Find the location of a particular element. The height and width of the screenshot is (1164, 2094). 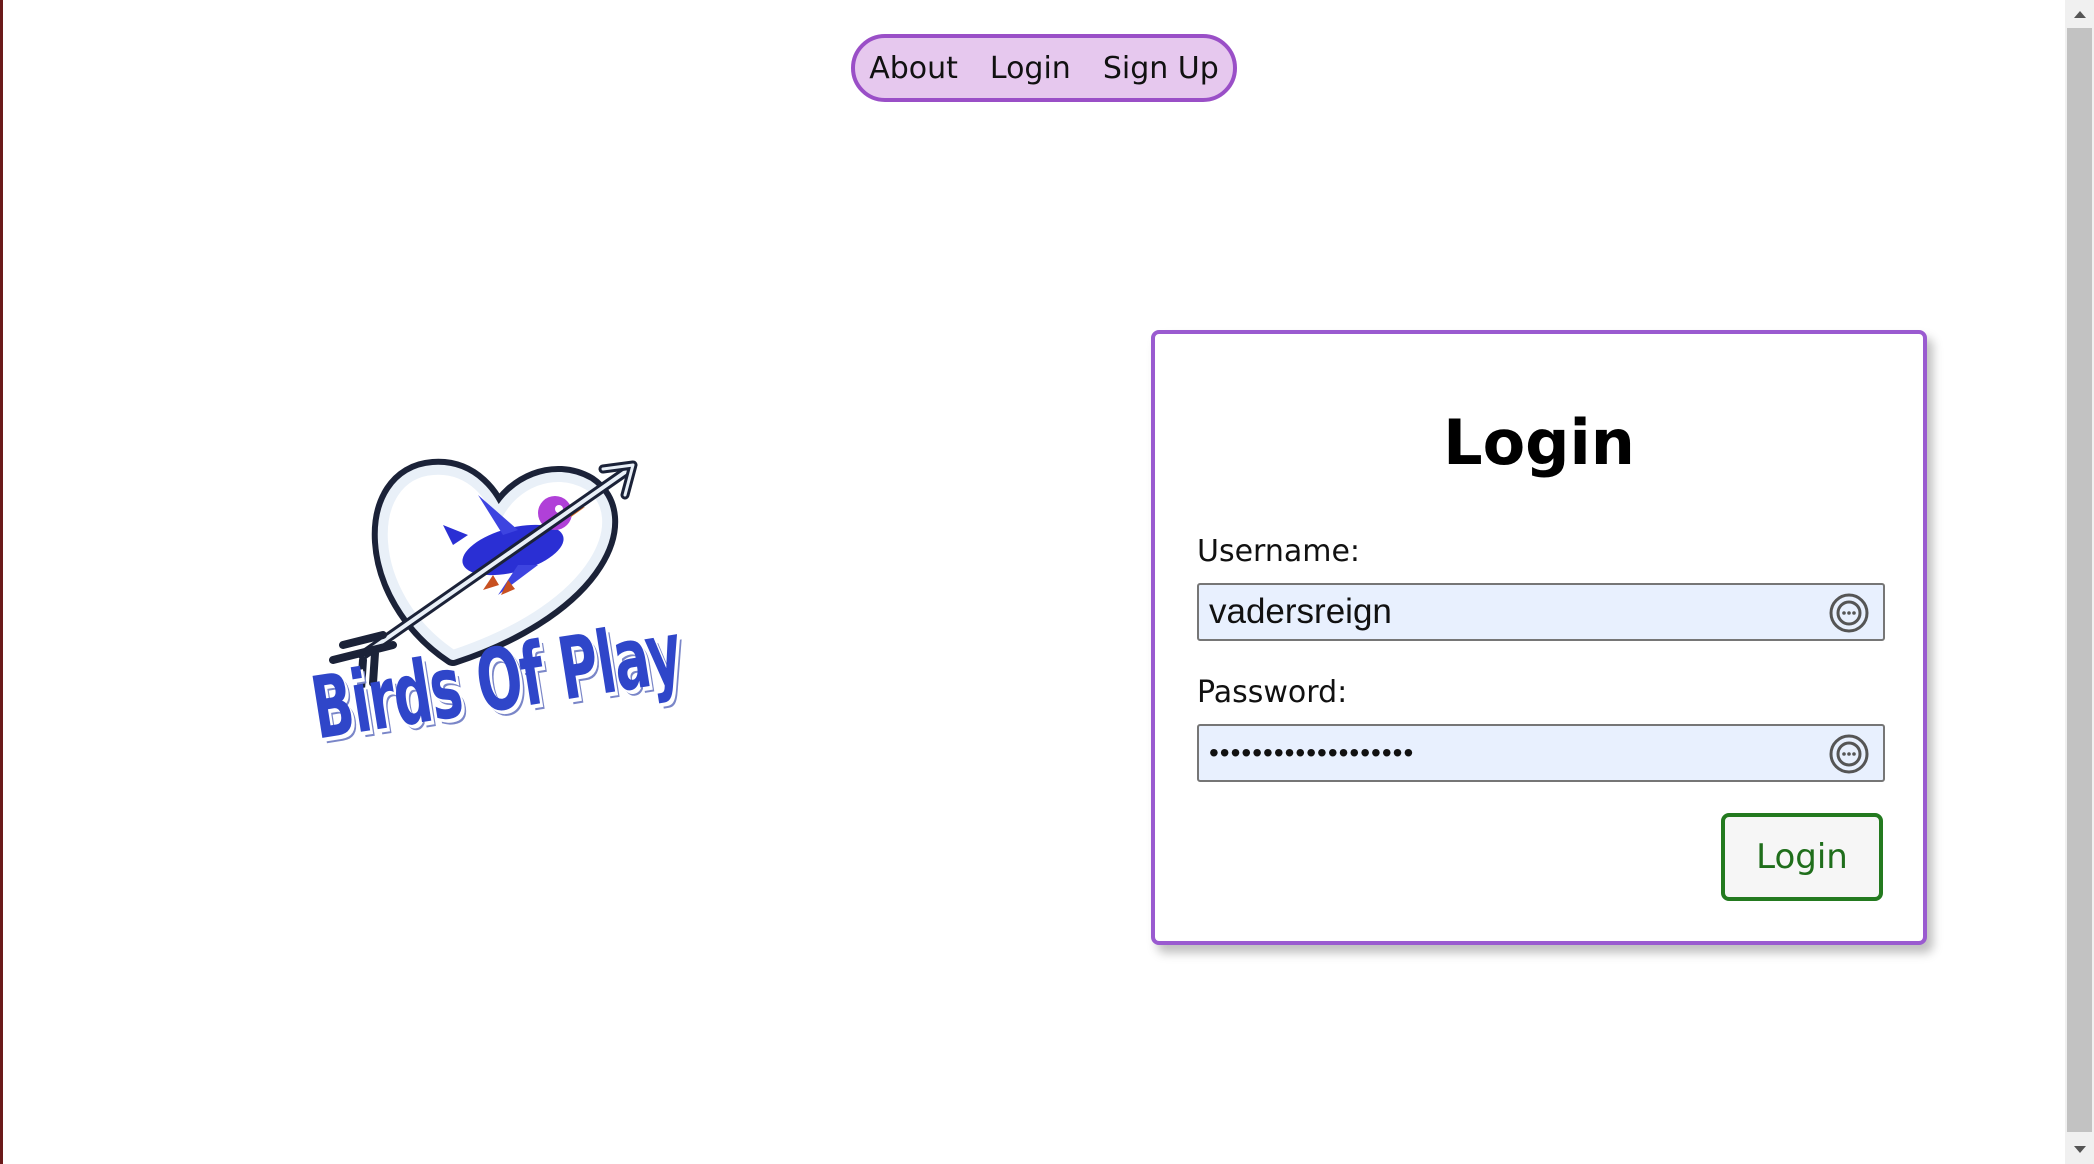

nav-signup-link: Sign Up is located at coordinates (1161, 68).